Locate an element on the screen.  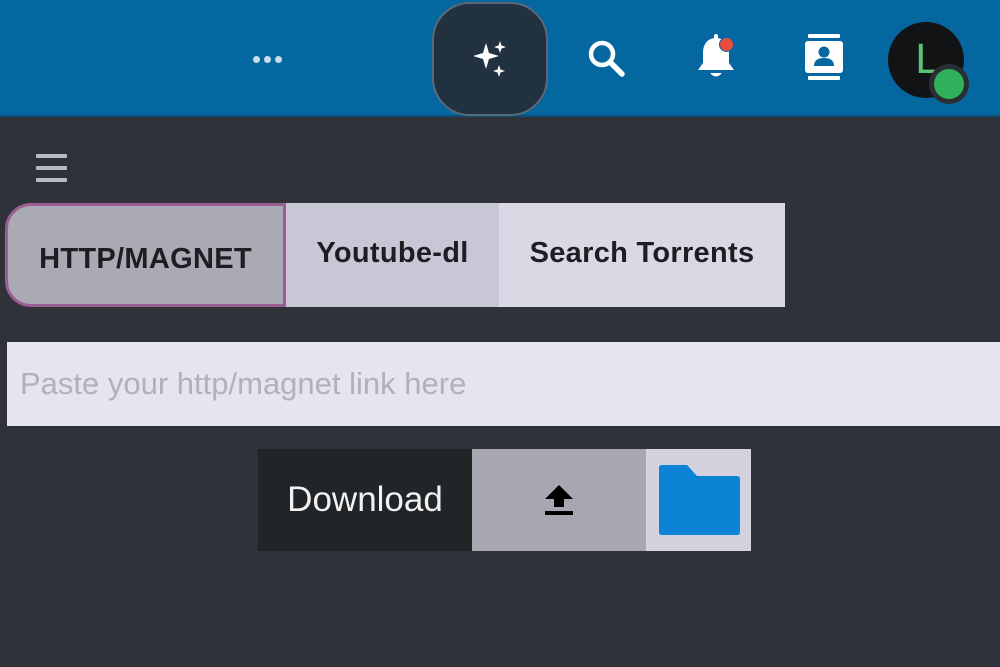
link-input is located at coordinates (503, 384).